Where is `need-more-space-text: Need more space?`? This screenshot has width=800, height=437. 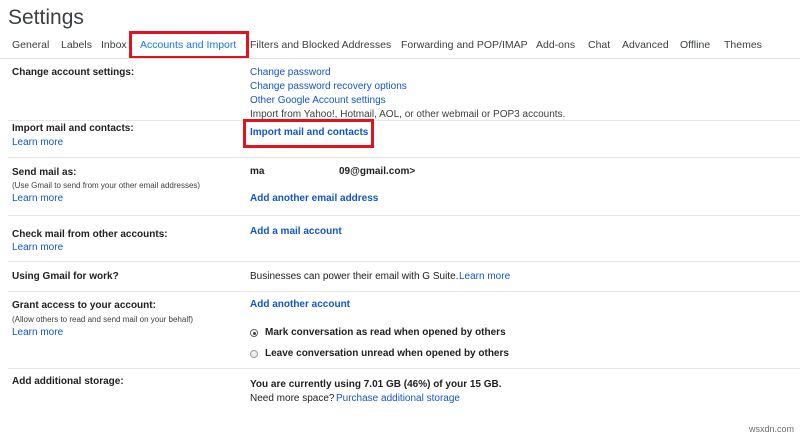 need-more-space-text: Need more space? is located at coordinates (292, 398).